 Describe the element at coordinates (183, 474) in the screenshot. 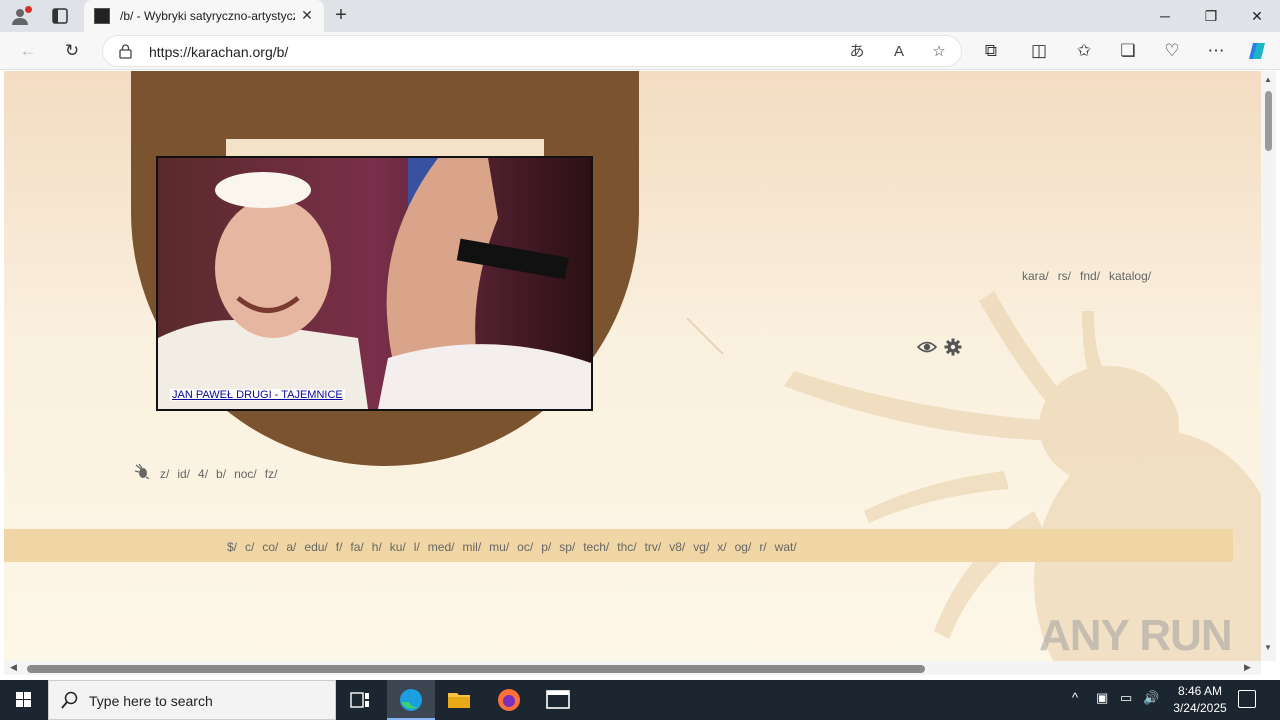

I see `board-link-id: id/` at that location.